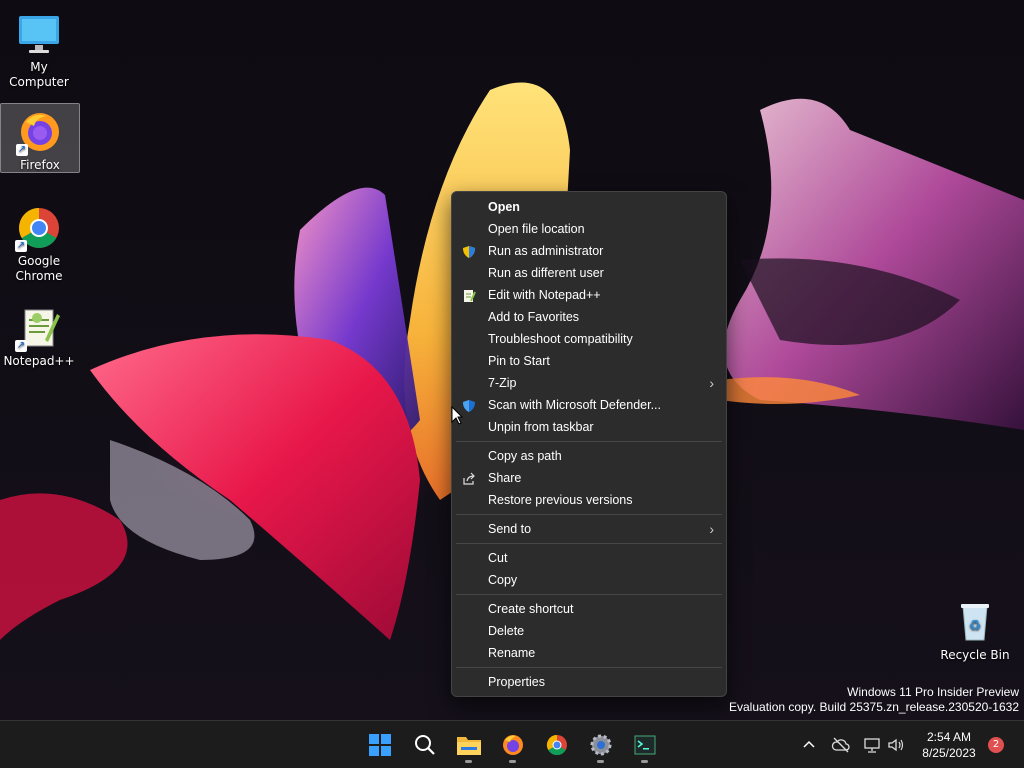 This screenshot has width=1024, height=768. I want to click on desktop-icon-notepadpp: ↗ Notepad++, so click(39, 334).